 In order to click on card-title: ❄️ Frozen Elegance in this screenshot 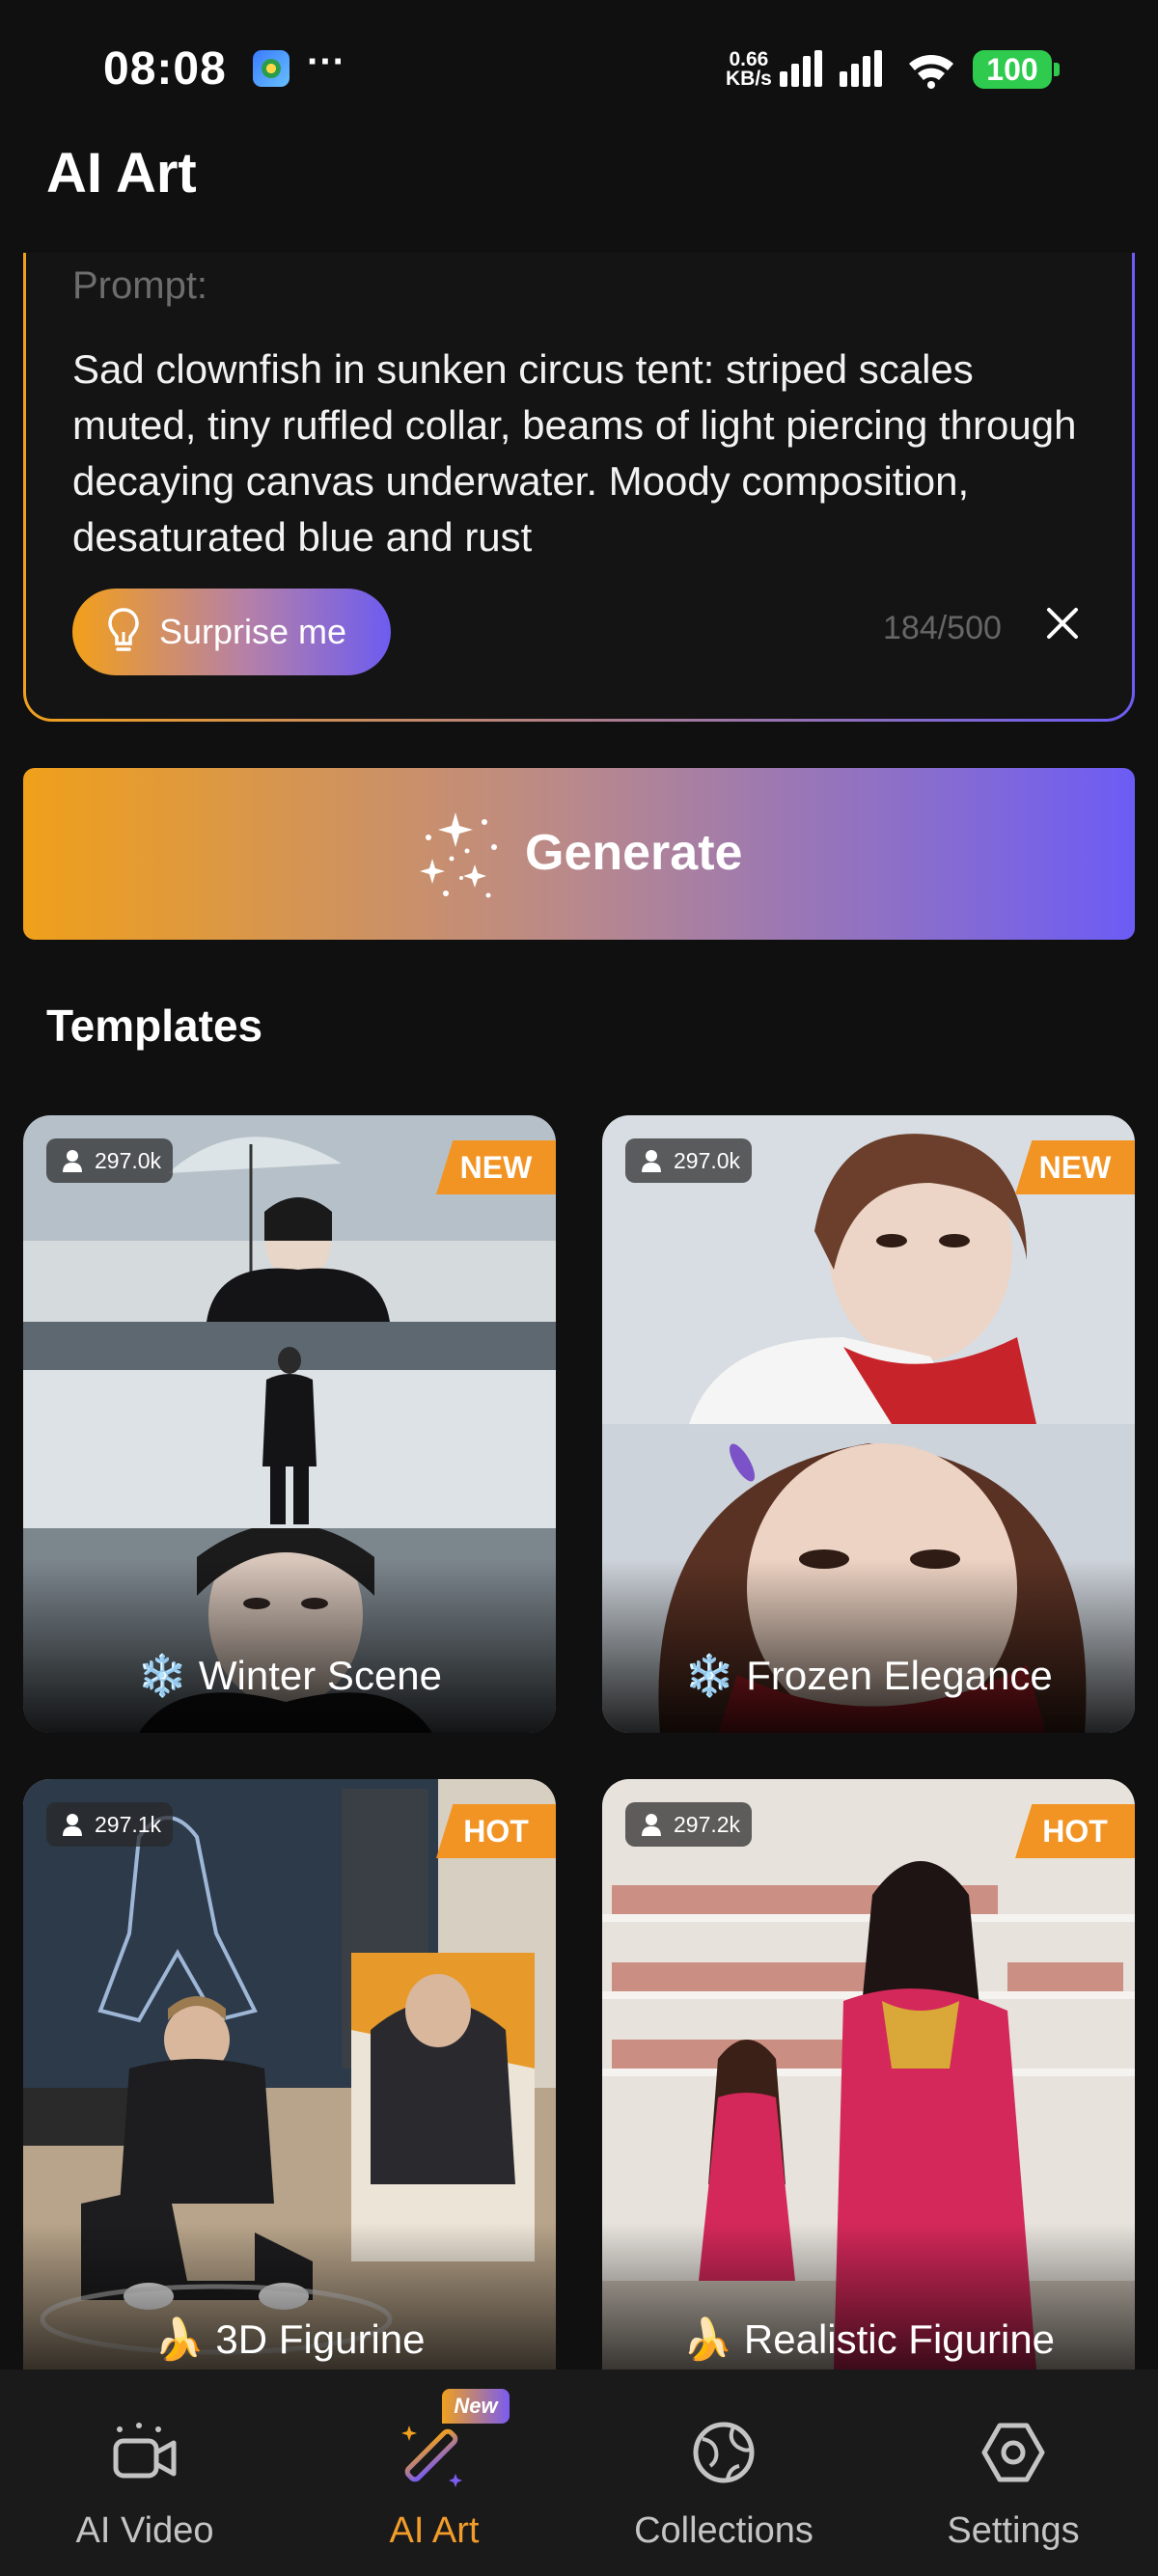, I will do `click(868, 1675)`.